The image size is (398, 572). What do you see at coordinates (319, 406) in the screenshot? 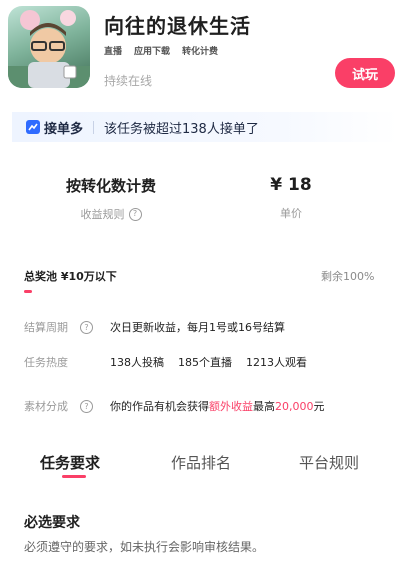
I see `share-suffix: 元` at bounding box center [319, 406].